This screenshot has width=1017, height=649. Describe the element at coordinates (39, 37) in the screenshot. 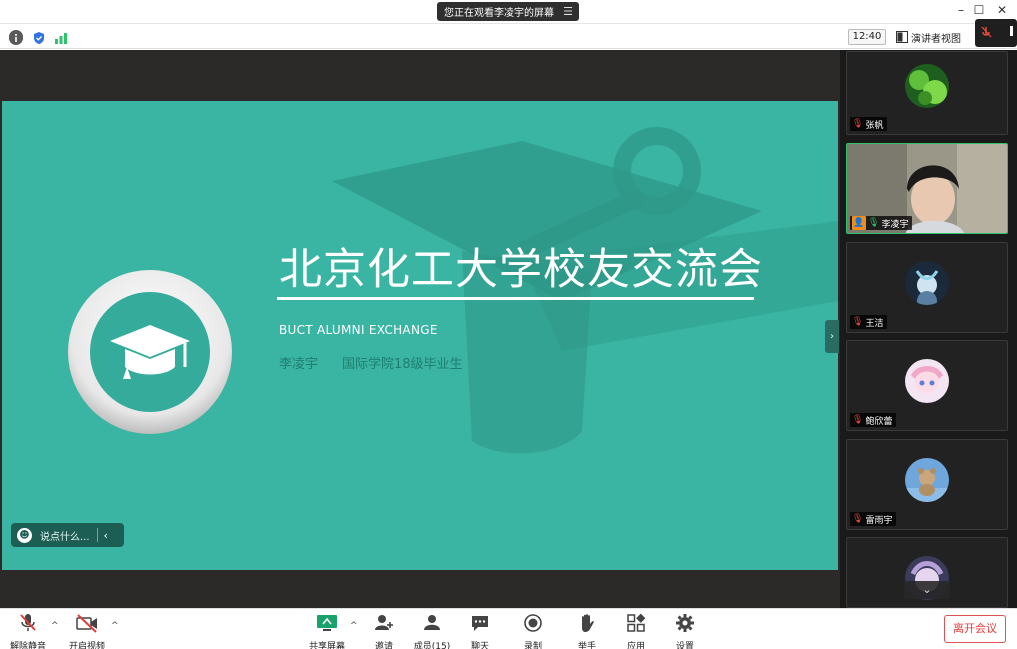

I see `shield-icon` at that location.